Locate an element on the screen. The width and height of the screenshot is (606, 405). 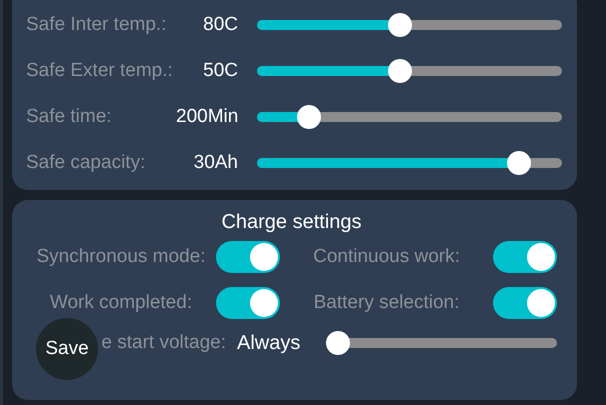
setting-label: Safe Exter temp.: is located at coordinates (100, 71).